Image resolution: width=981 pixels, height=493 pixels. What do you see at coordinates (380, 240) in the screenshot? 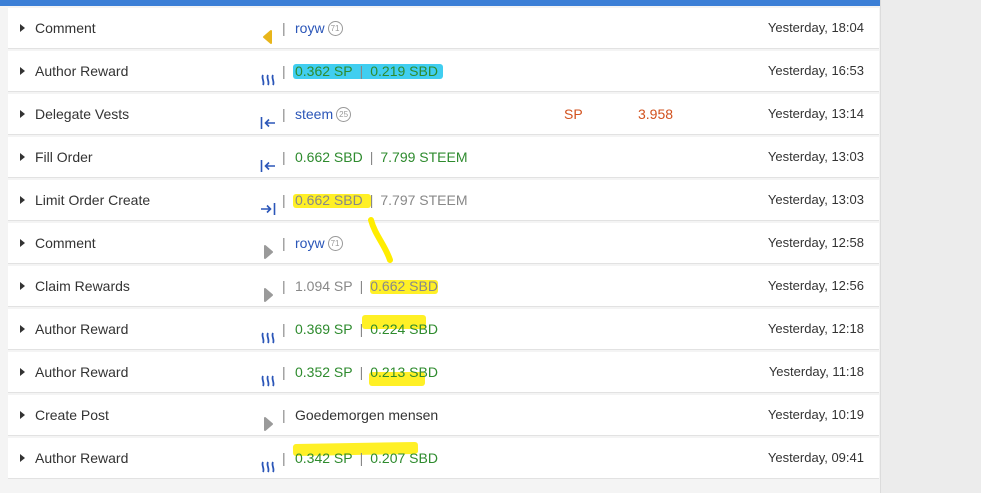
I see `yellow-annotation-stroke` at bounding box center [380, 240].